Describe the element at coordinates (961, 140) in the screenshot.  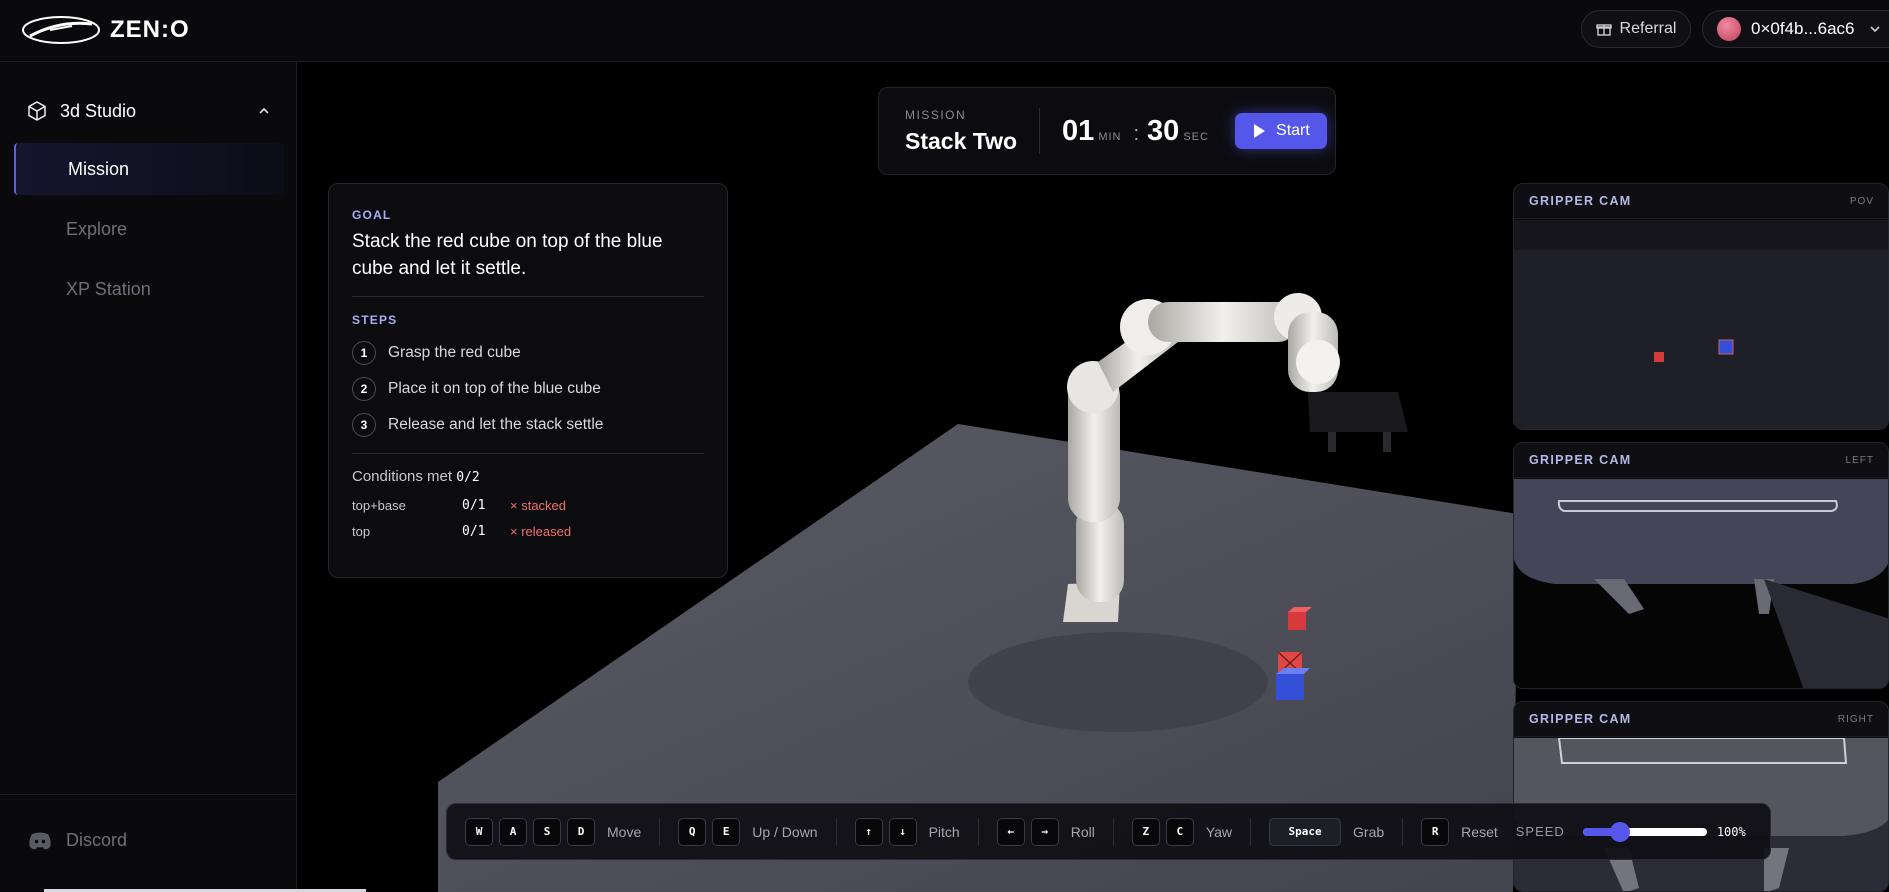
I see `mission-name: Stack Two` at that location.